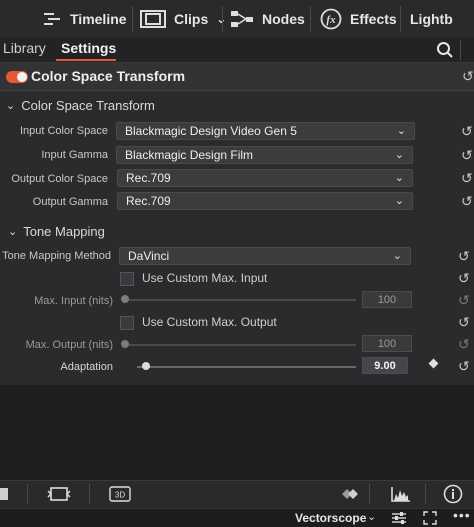 The image size is (474, 527). Describe the element at coordinates (148, 201) in the screenshot. I see `output-gamma-value: Rec.709` at that location.